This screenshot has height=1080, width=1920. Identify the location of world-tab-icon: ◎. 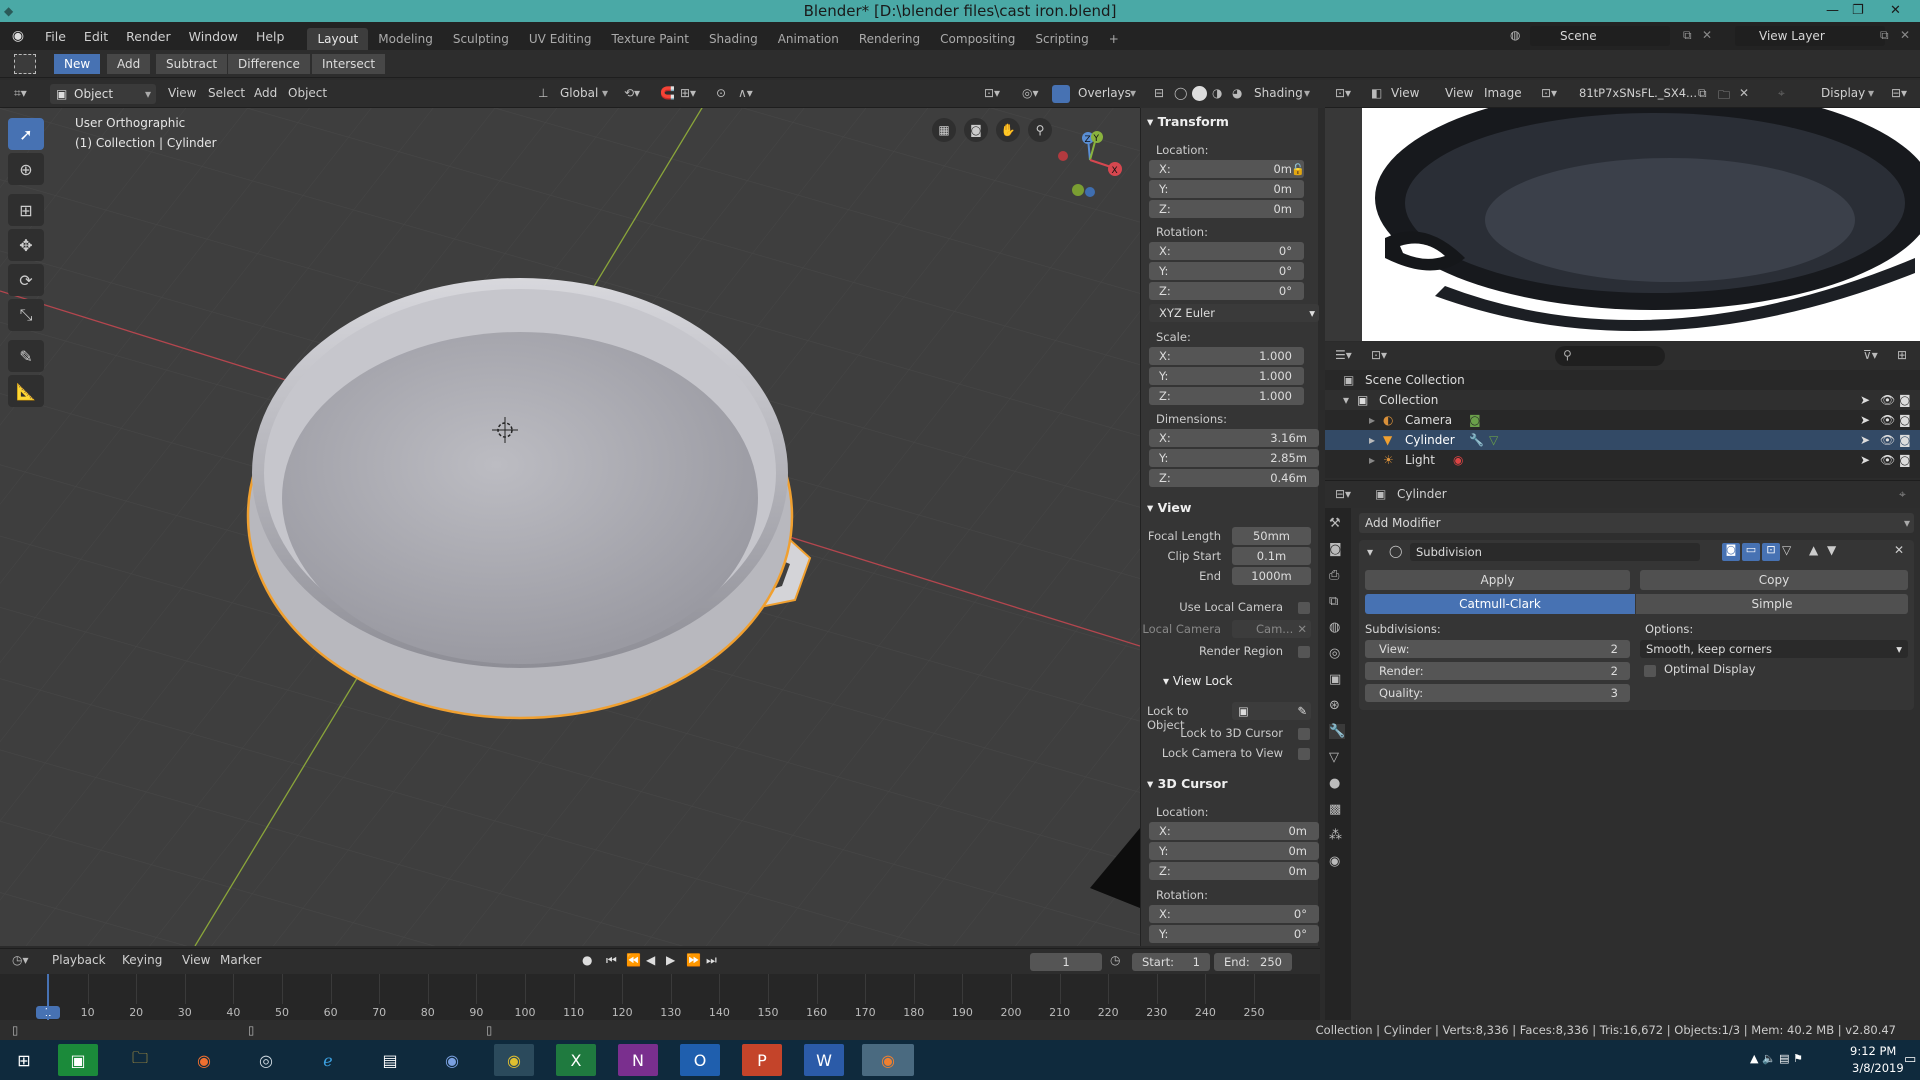
(1337, 653).